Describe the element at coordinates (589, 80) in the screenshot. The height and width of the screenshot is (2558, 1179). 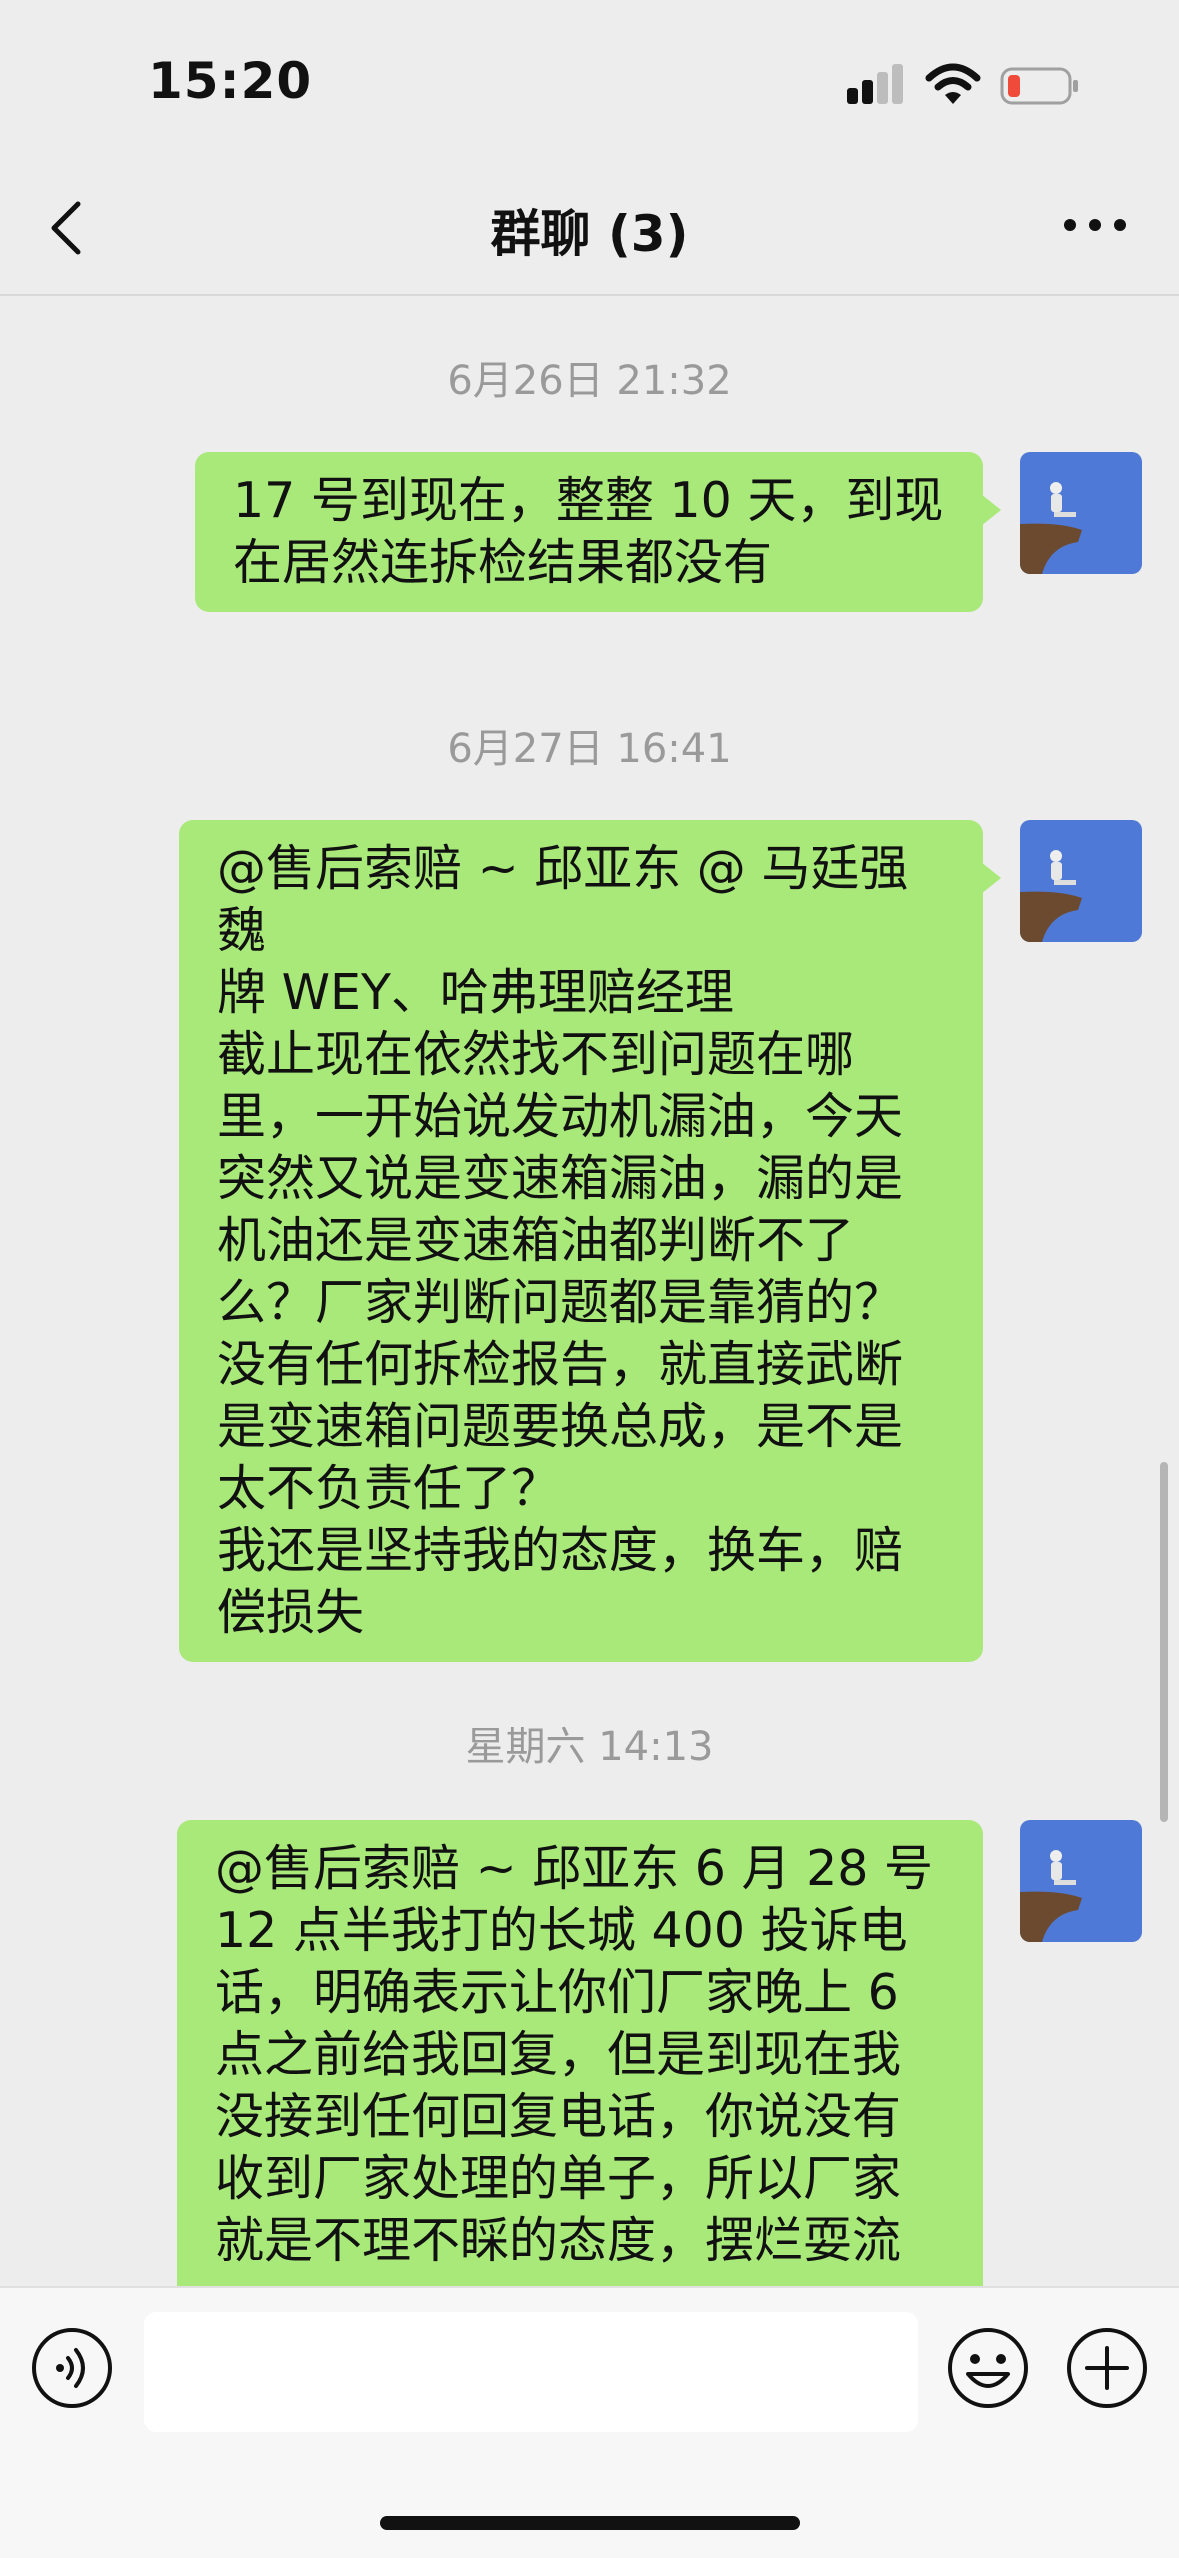
I see `status-bar: 15:20` at that location.